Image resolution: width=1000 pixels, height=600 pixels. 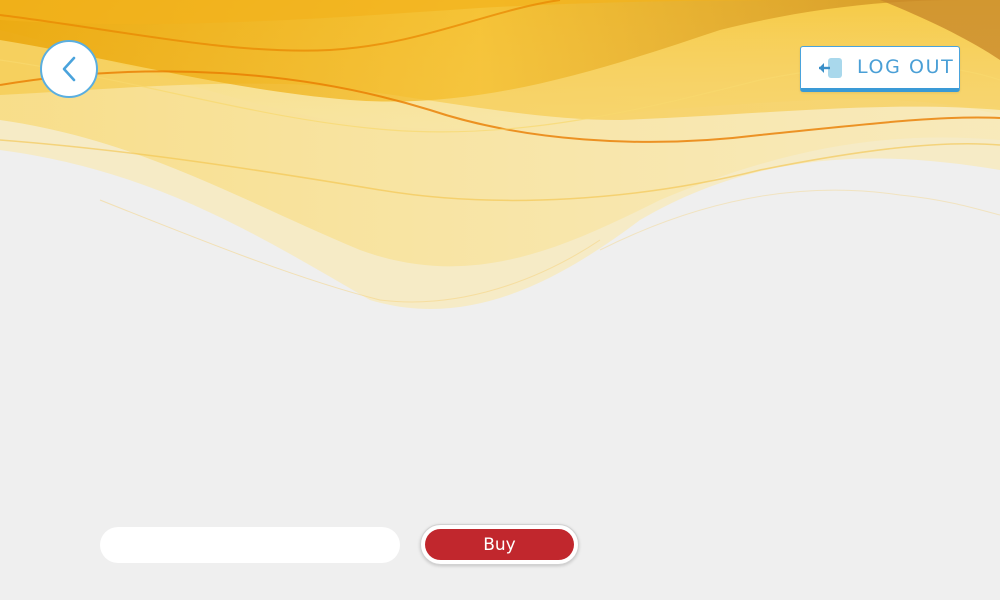 I want to click on logout-label: LOG OUT, so click(x=906, y=67).